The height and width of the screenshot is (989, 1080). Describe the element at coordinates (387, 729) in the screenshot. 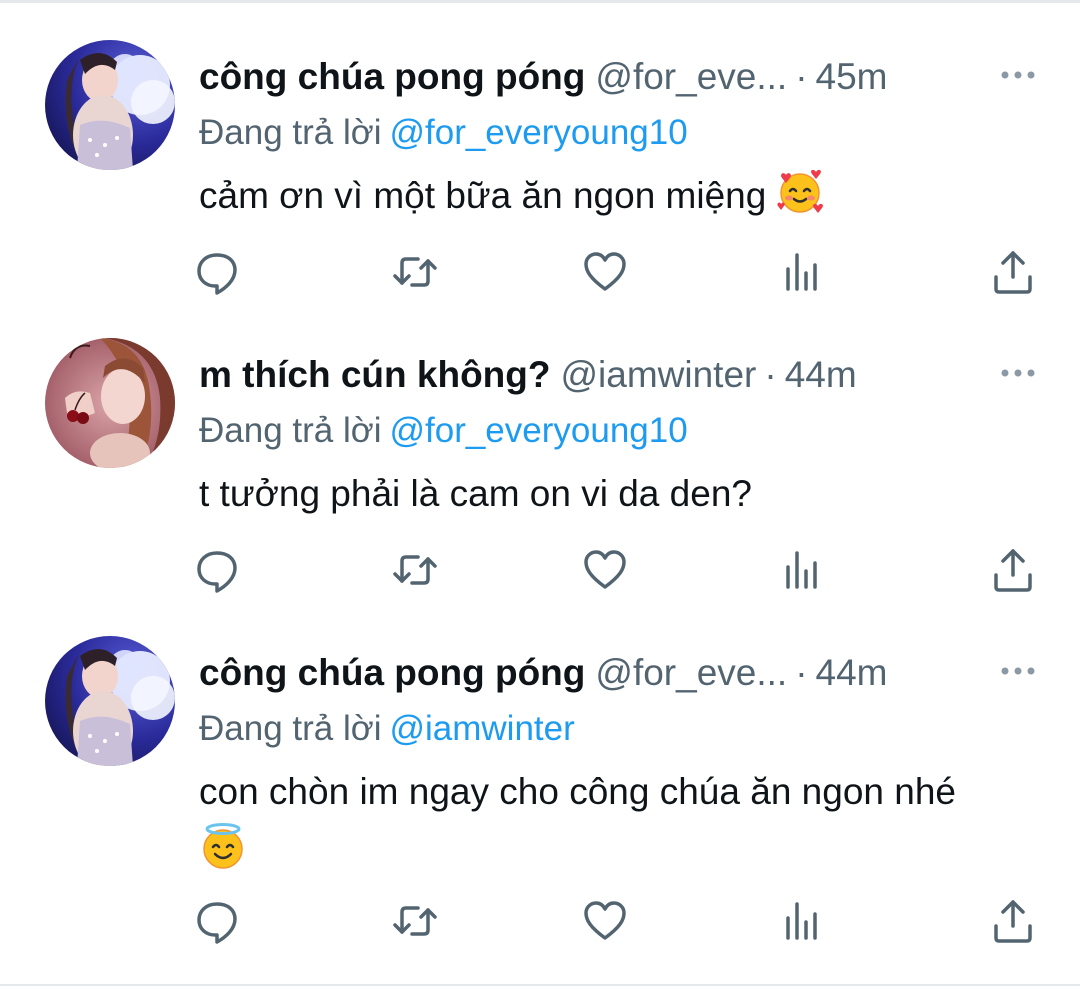

I see `replying-to-line: Đang trả lời @iamwinter` at that location.